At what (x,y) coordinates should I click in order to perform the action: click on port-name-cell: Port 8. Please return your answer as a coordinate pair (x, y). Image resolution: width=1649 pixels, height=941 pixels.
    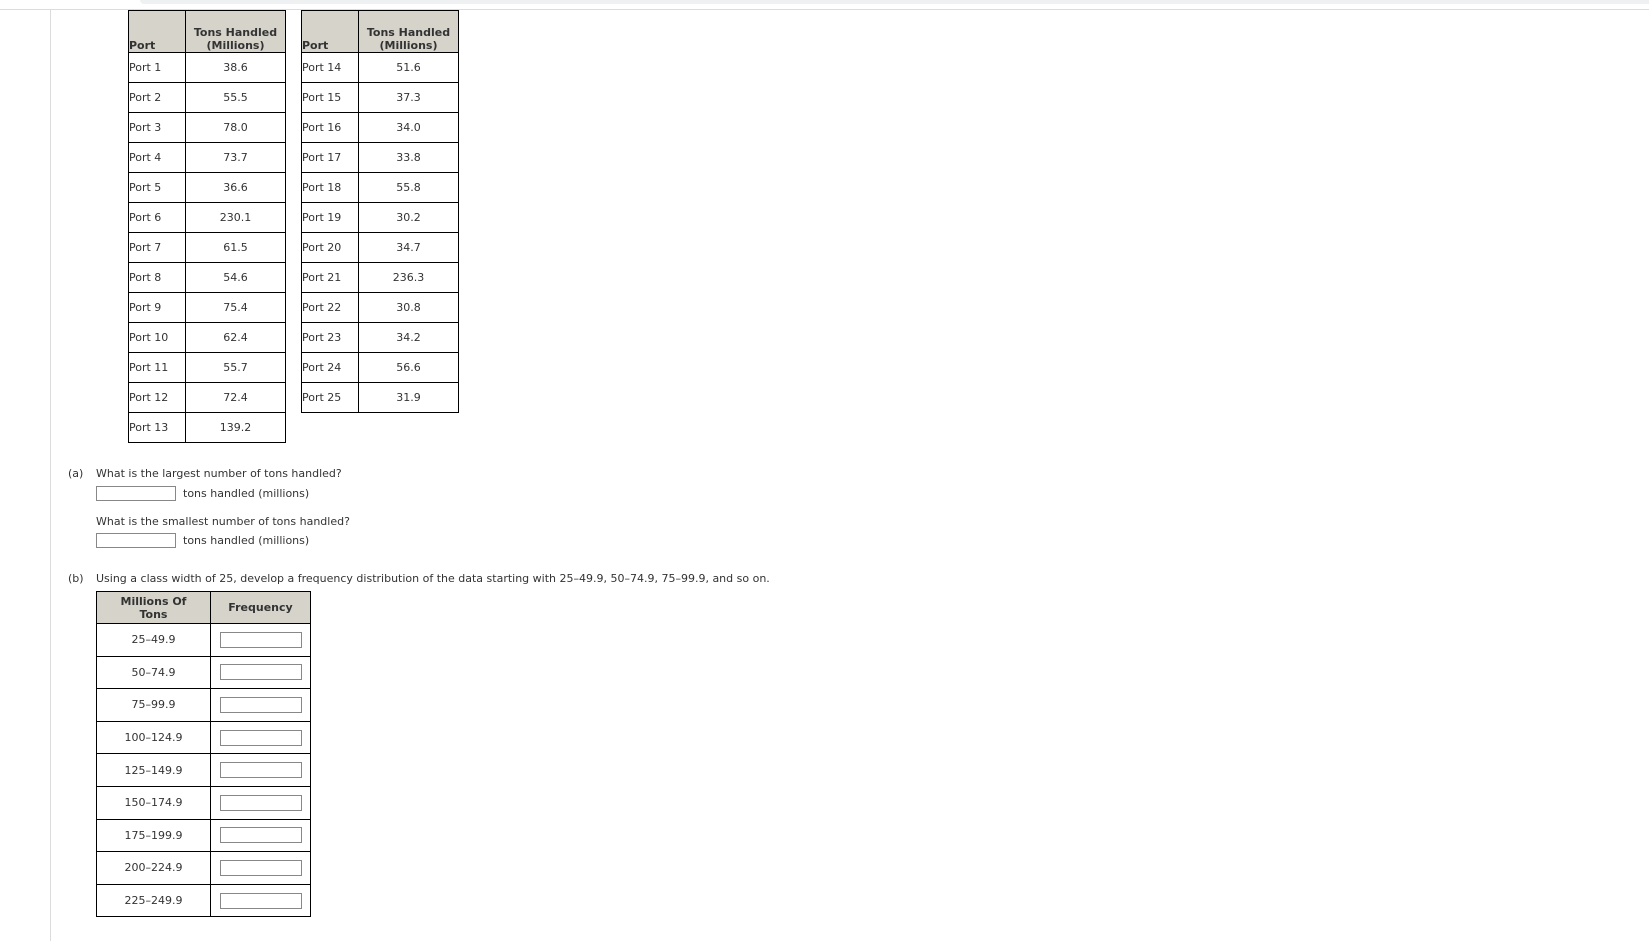
    Looking at the image, I should click on (157, 277).